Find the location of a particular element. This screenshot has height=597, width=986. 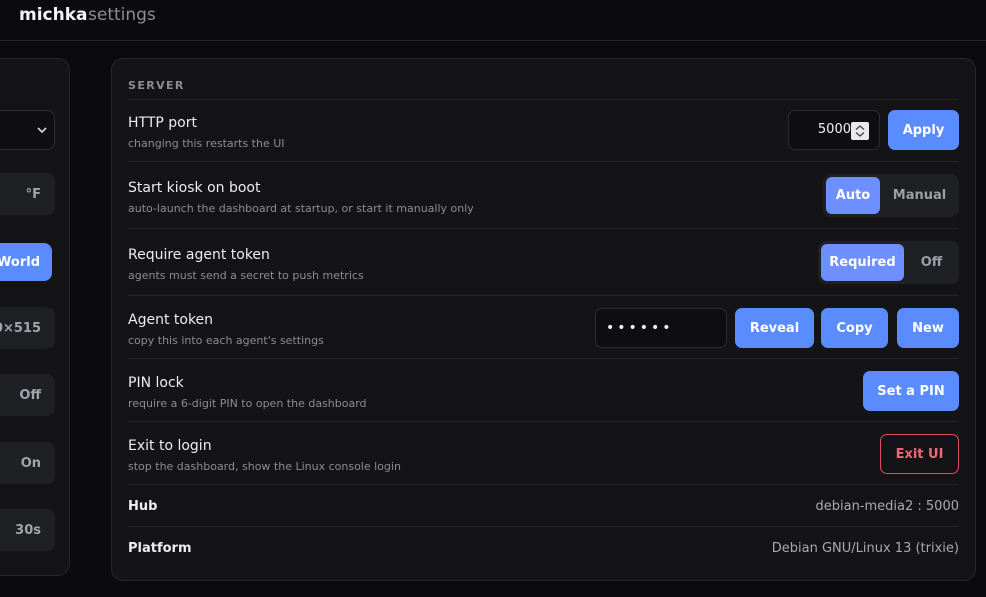

button-label: Reveal is located at coordinates (774, 328).